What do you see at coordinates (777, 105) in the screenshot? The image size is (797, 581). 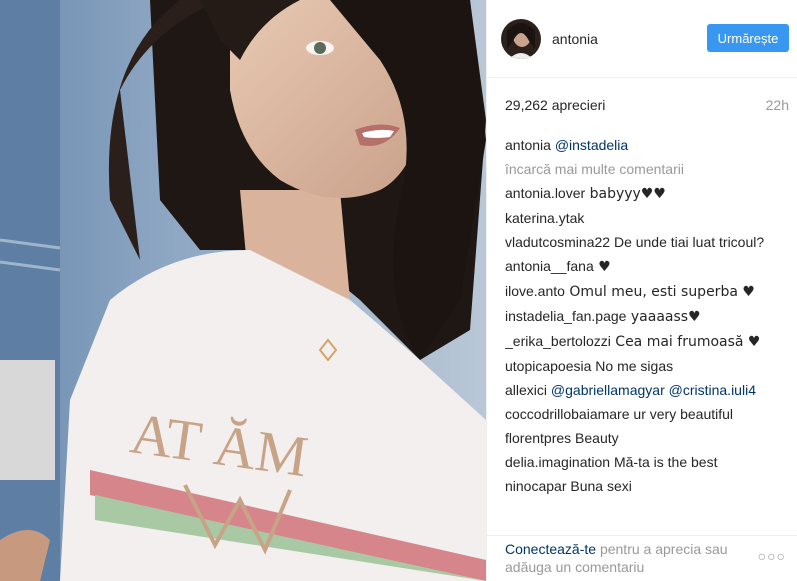 I see `post-time: 22h` at bounding box center [777, 105].